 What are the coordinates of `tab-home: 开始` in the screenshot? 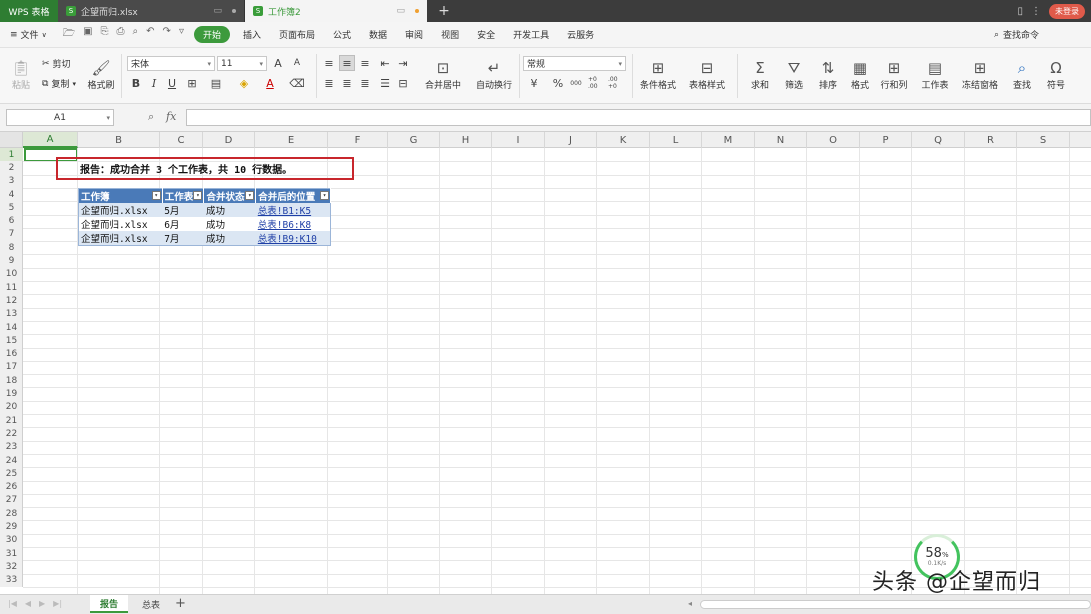 It's located at (211, 34).